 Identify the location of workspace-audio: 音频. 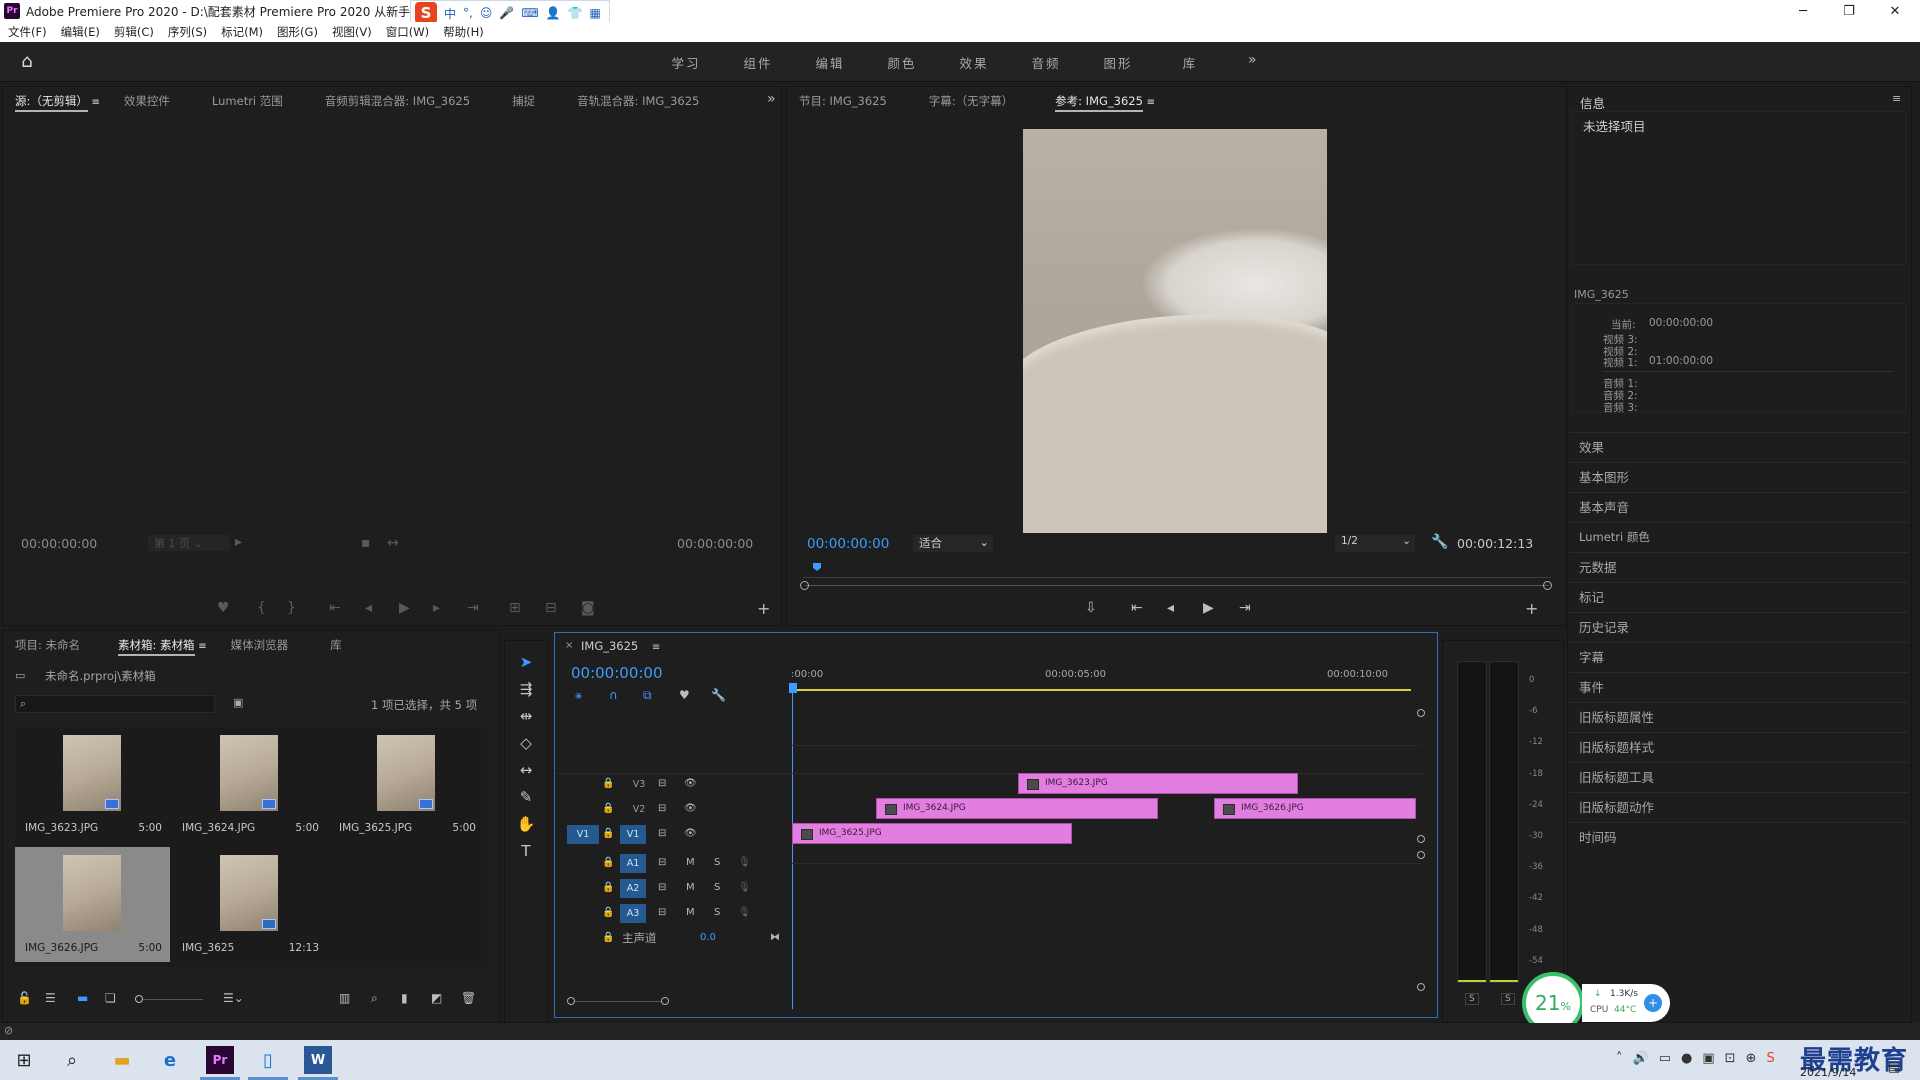
(1046, 62).